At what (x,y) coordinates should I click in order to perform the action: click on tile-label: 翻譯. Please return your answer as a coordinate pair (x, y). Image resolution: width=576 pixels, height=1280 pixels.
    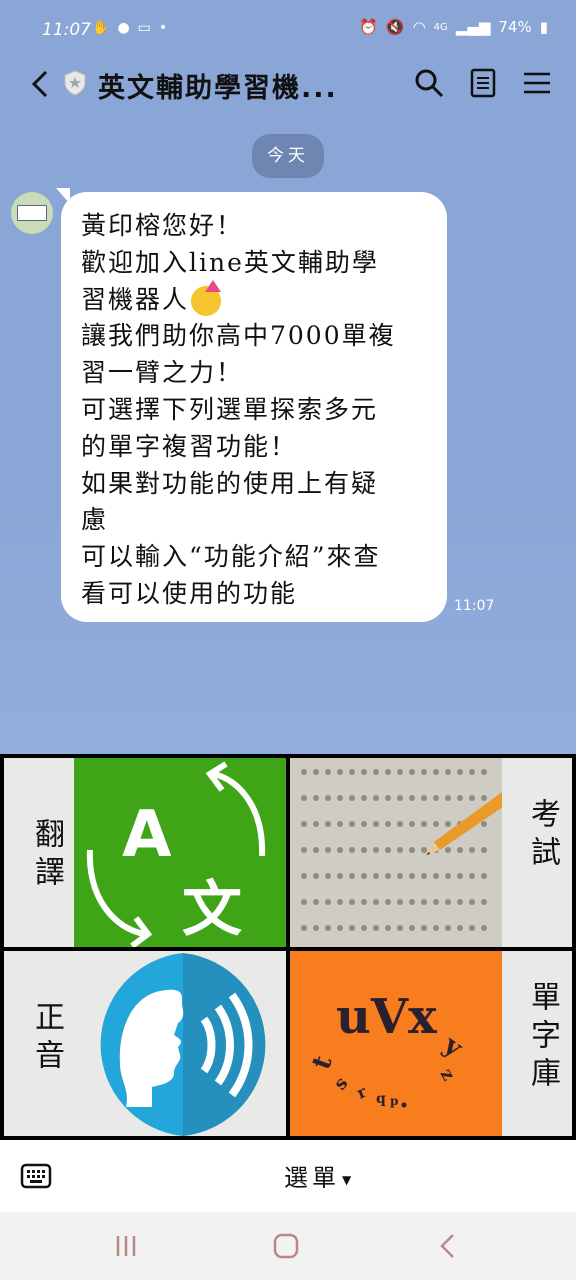
    Looking at the image, I should click on (46, 856).